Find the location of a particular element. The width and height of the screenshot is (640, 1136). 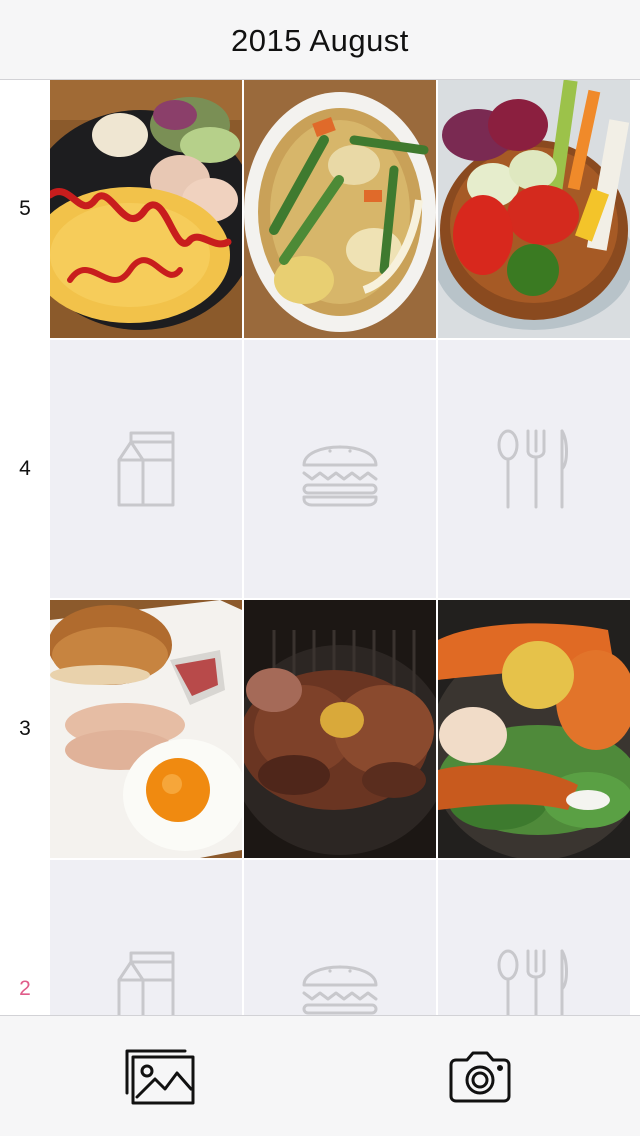

camera-button is located at coordinates (480, 1076).